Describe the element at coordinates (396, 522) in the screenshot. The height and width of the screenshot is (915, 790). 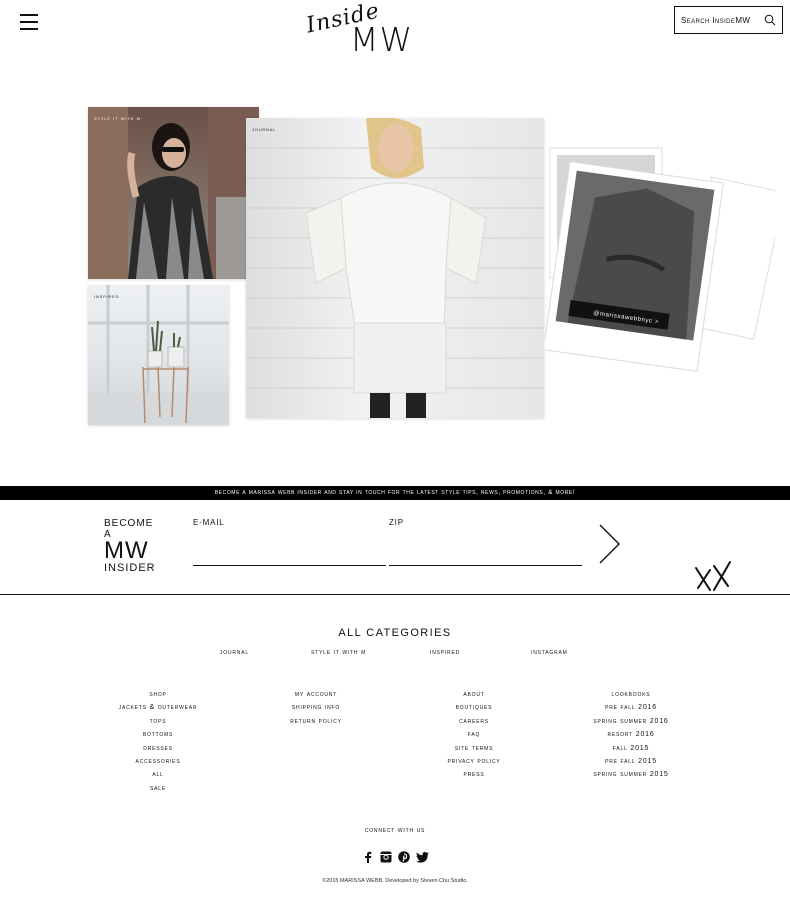
I see `zip-label: ZIP` at that location.